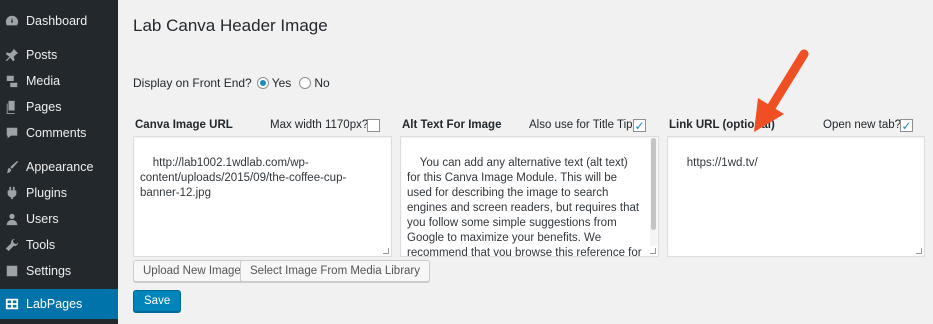 The width and height of the screenshot is (933, 324). I want to click on pin-icon, so click(12, 55).